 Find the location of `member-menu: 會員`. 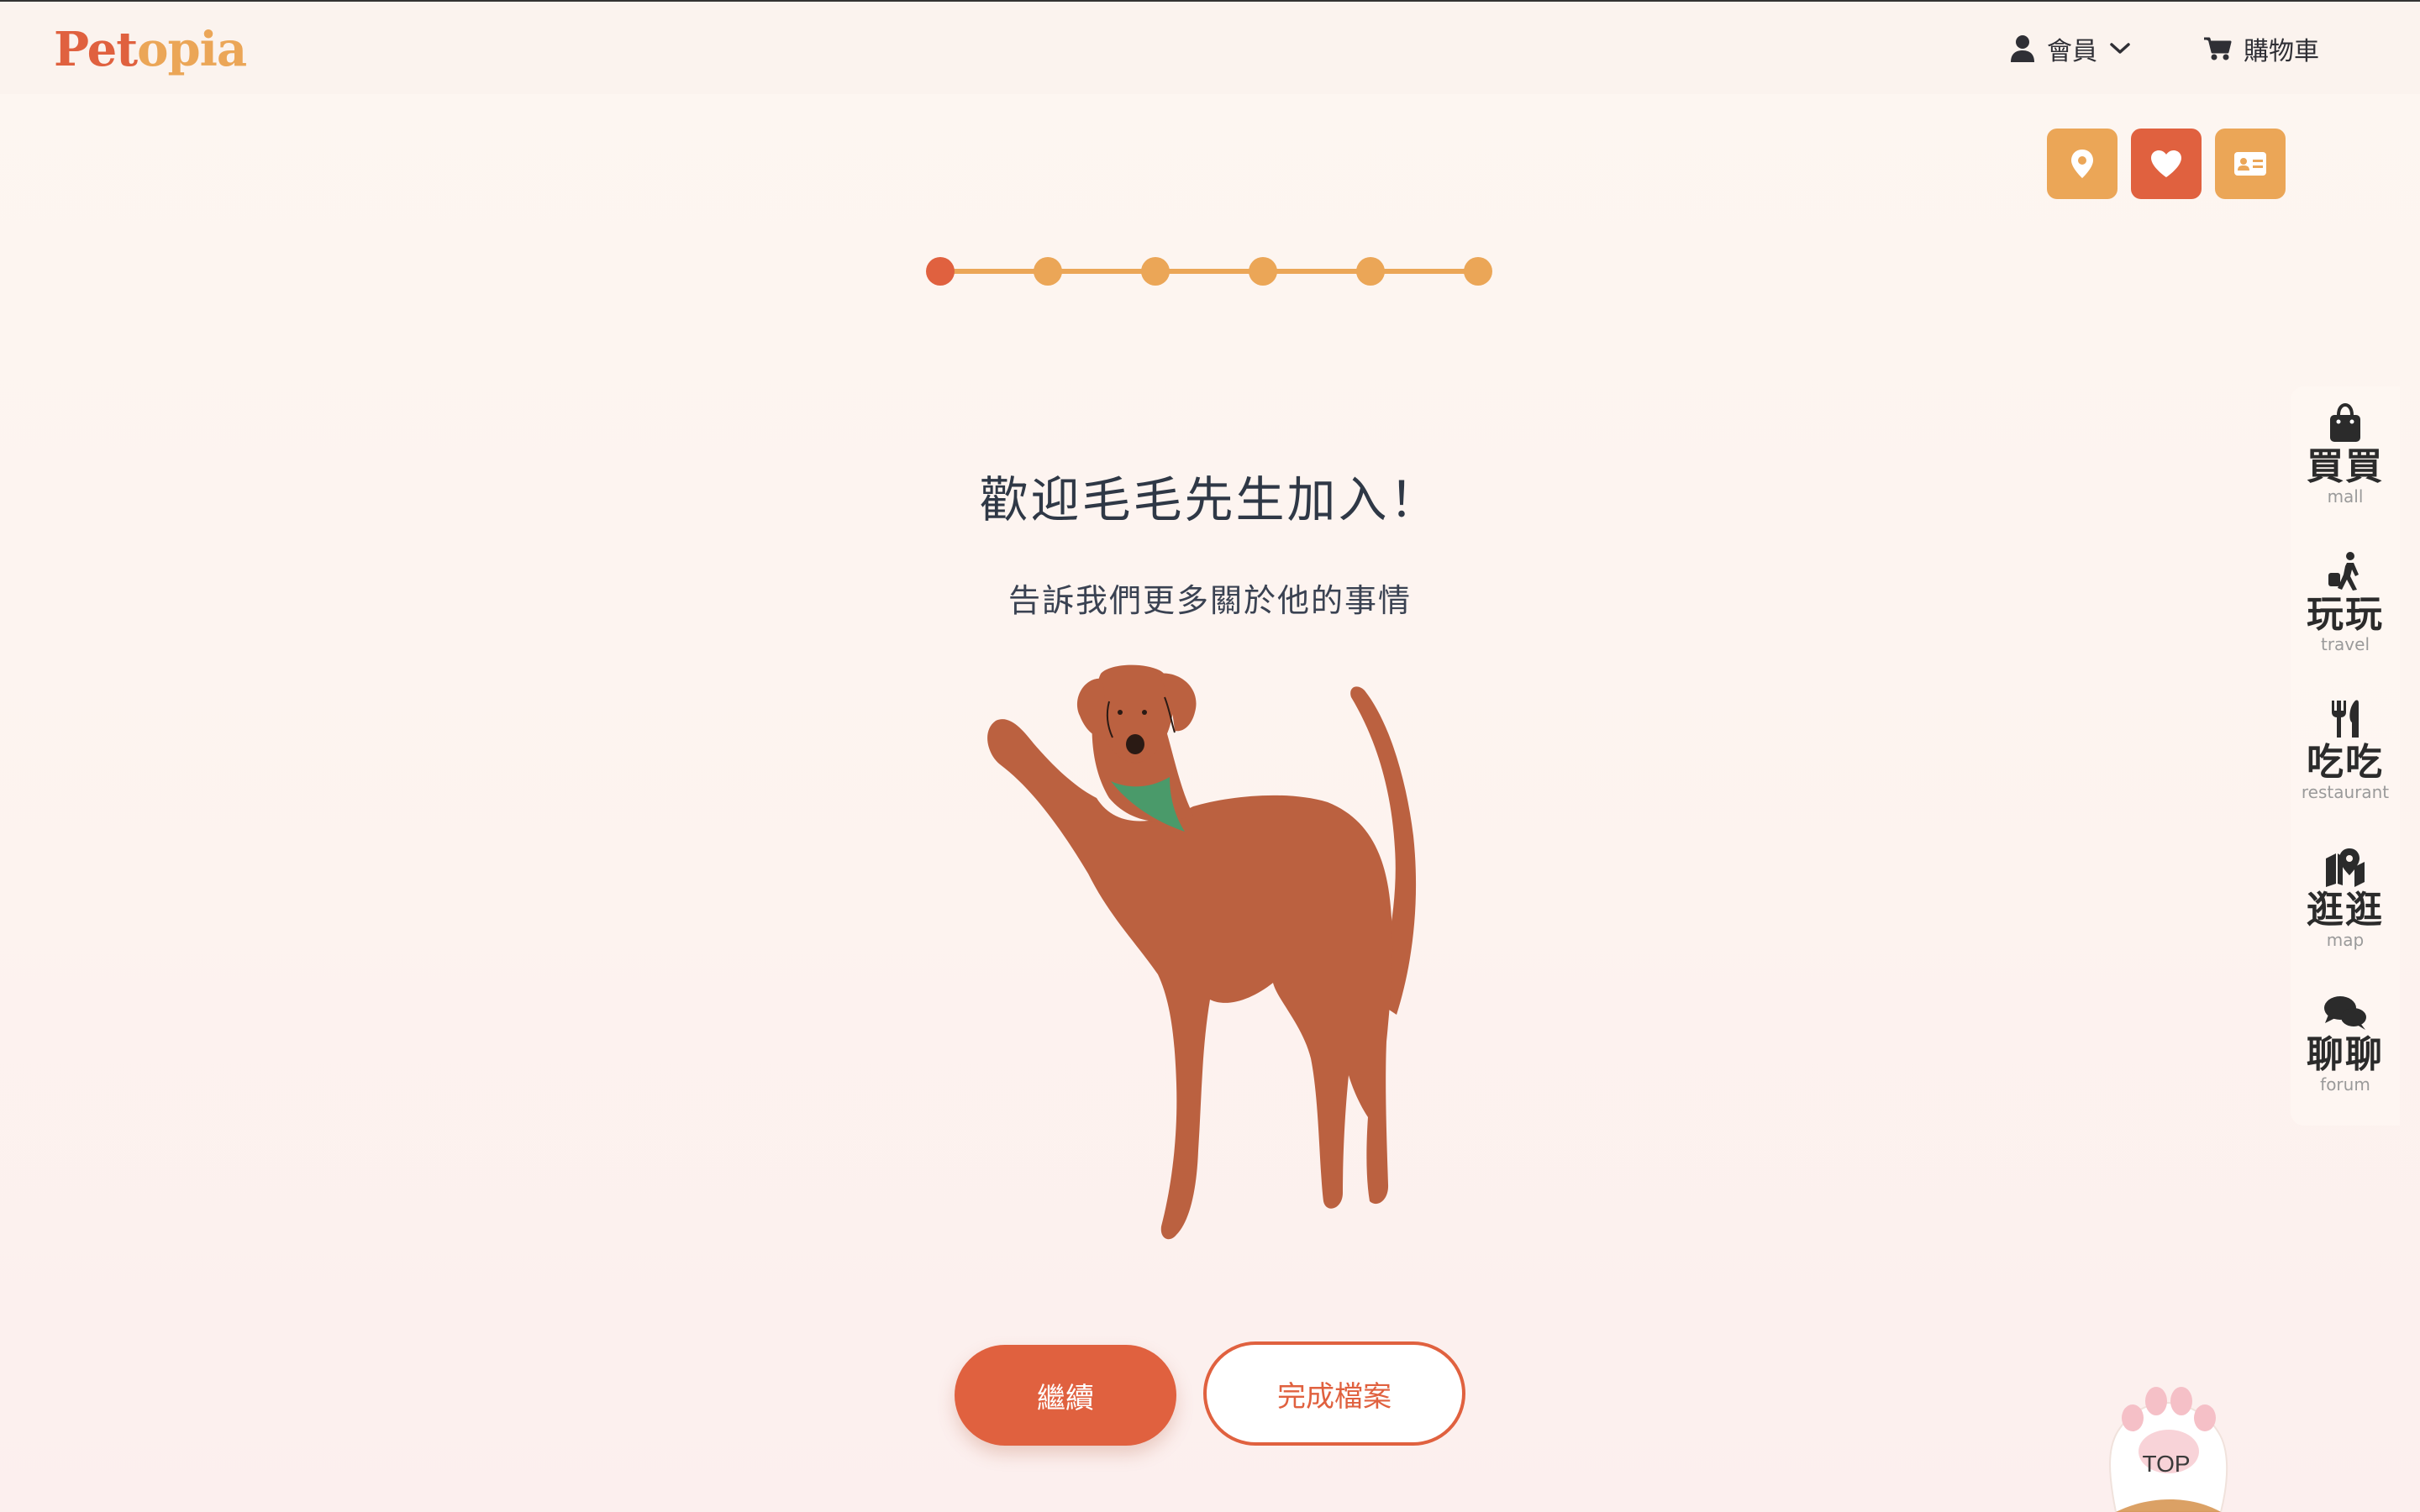

member-menu: 會員 is located at coordinates (2070, 48).